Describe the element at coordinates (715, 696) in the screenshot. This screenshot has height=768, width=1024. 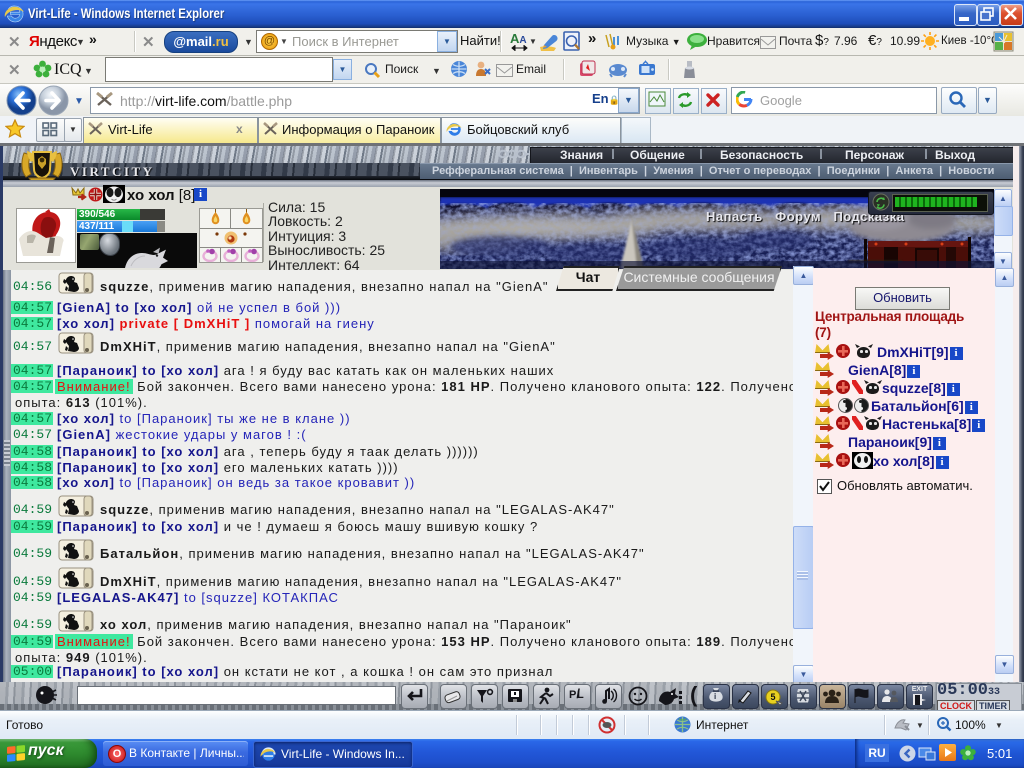
I see `svg-text: i` at that location.